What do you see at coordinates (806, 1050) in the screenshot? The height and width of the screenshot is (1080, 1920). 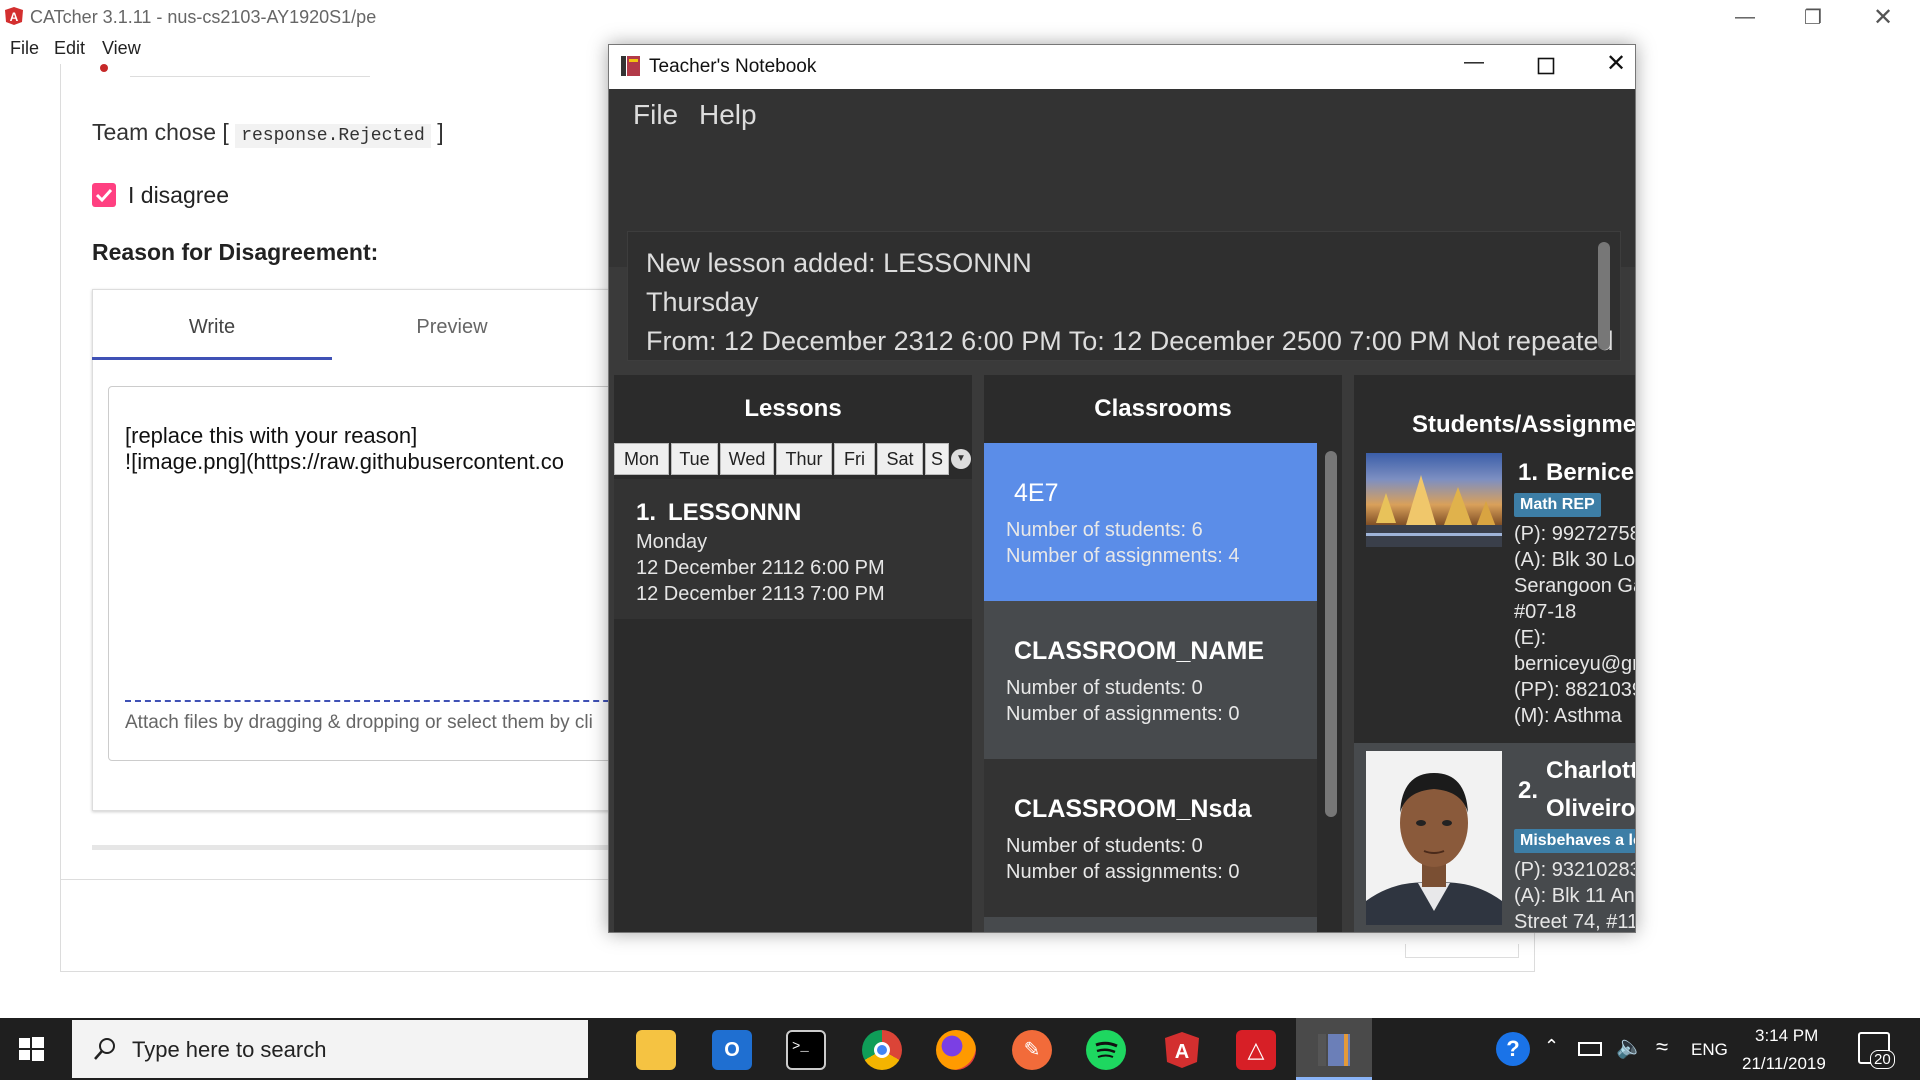 I see `terminal-icon: >_` at bounding box center [806, 1050].